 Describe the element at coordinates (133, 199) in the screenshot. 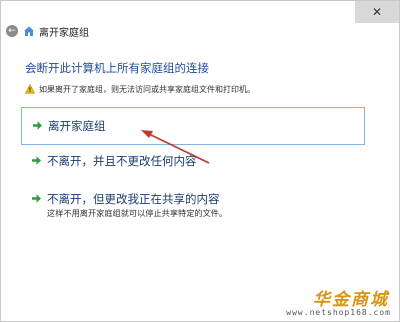

I see `option-label: 不离开，但更改我正在共享的内容` at that location.